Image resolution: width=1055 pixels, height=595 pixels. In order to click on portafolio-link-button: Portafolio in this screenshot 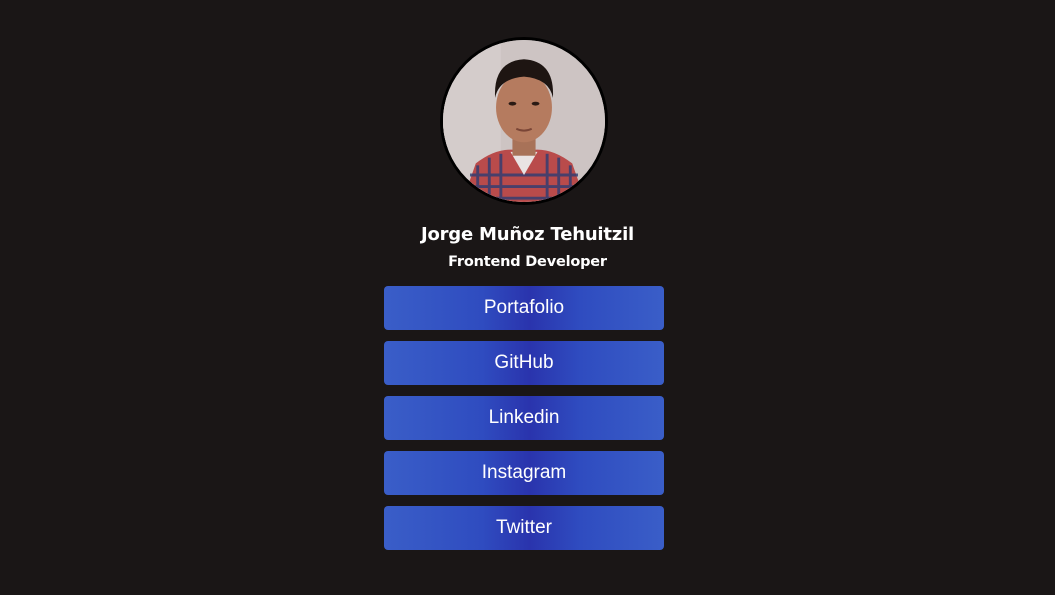, I will do `click(524, 308)`.